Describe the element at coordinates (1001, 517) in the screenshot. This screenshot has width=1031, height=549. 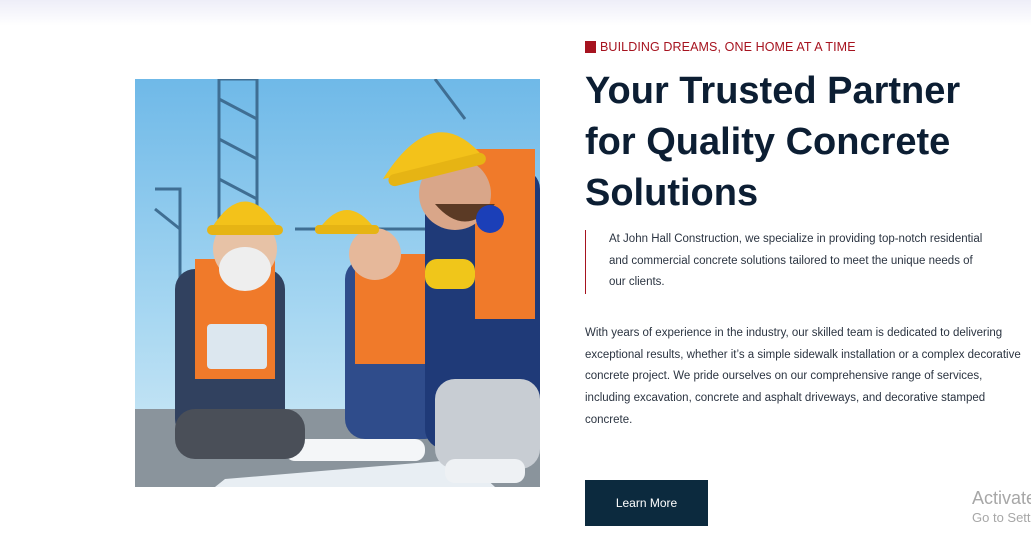
I see `watermark-subtitle: Go to Settings to activate Windows.` at that location.